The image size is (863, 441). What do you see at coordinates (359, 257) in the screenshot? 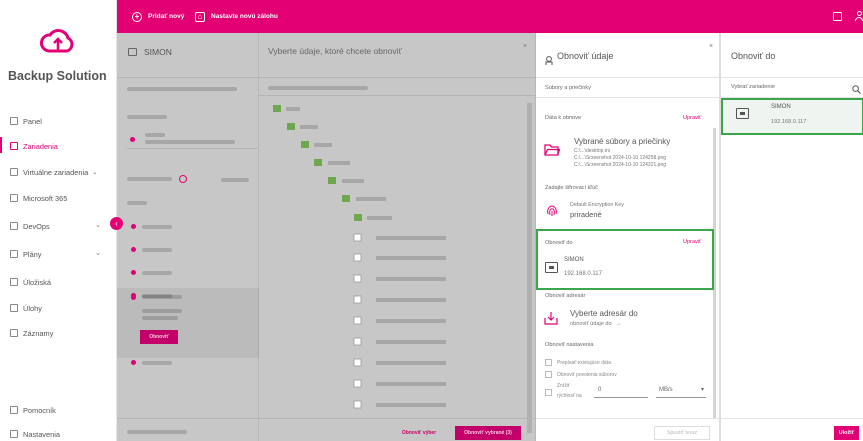
I see `file-tree` at bounding box center [359, 257].